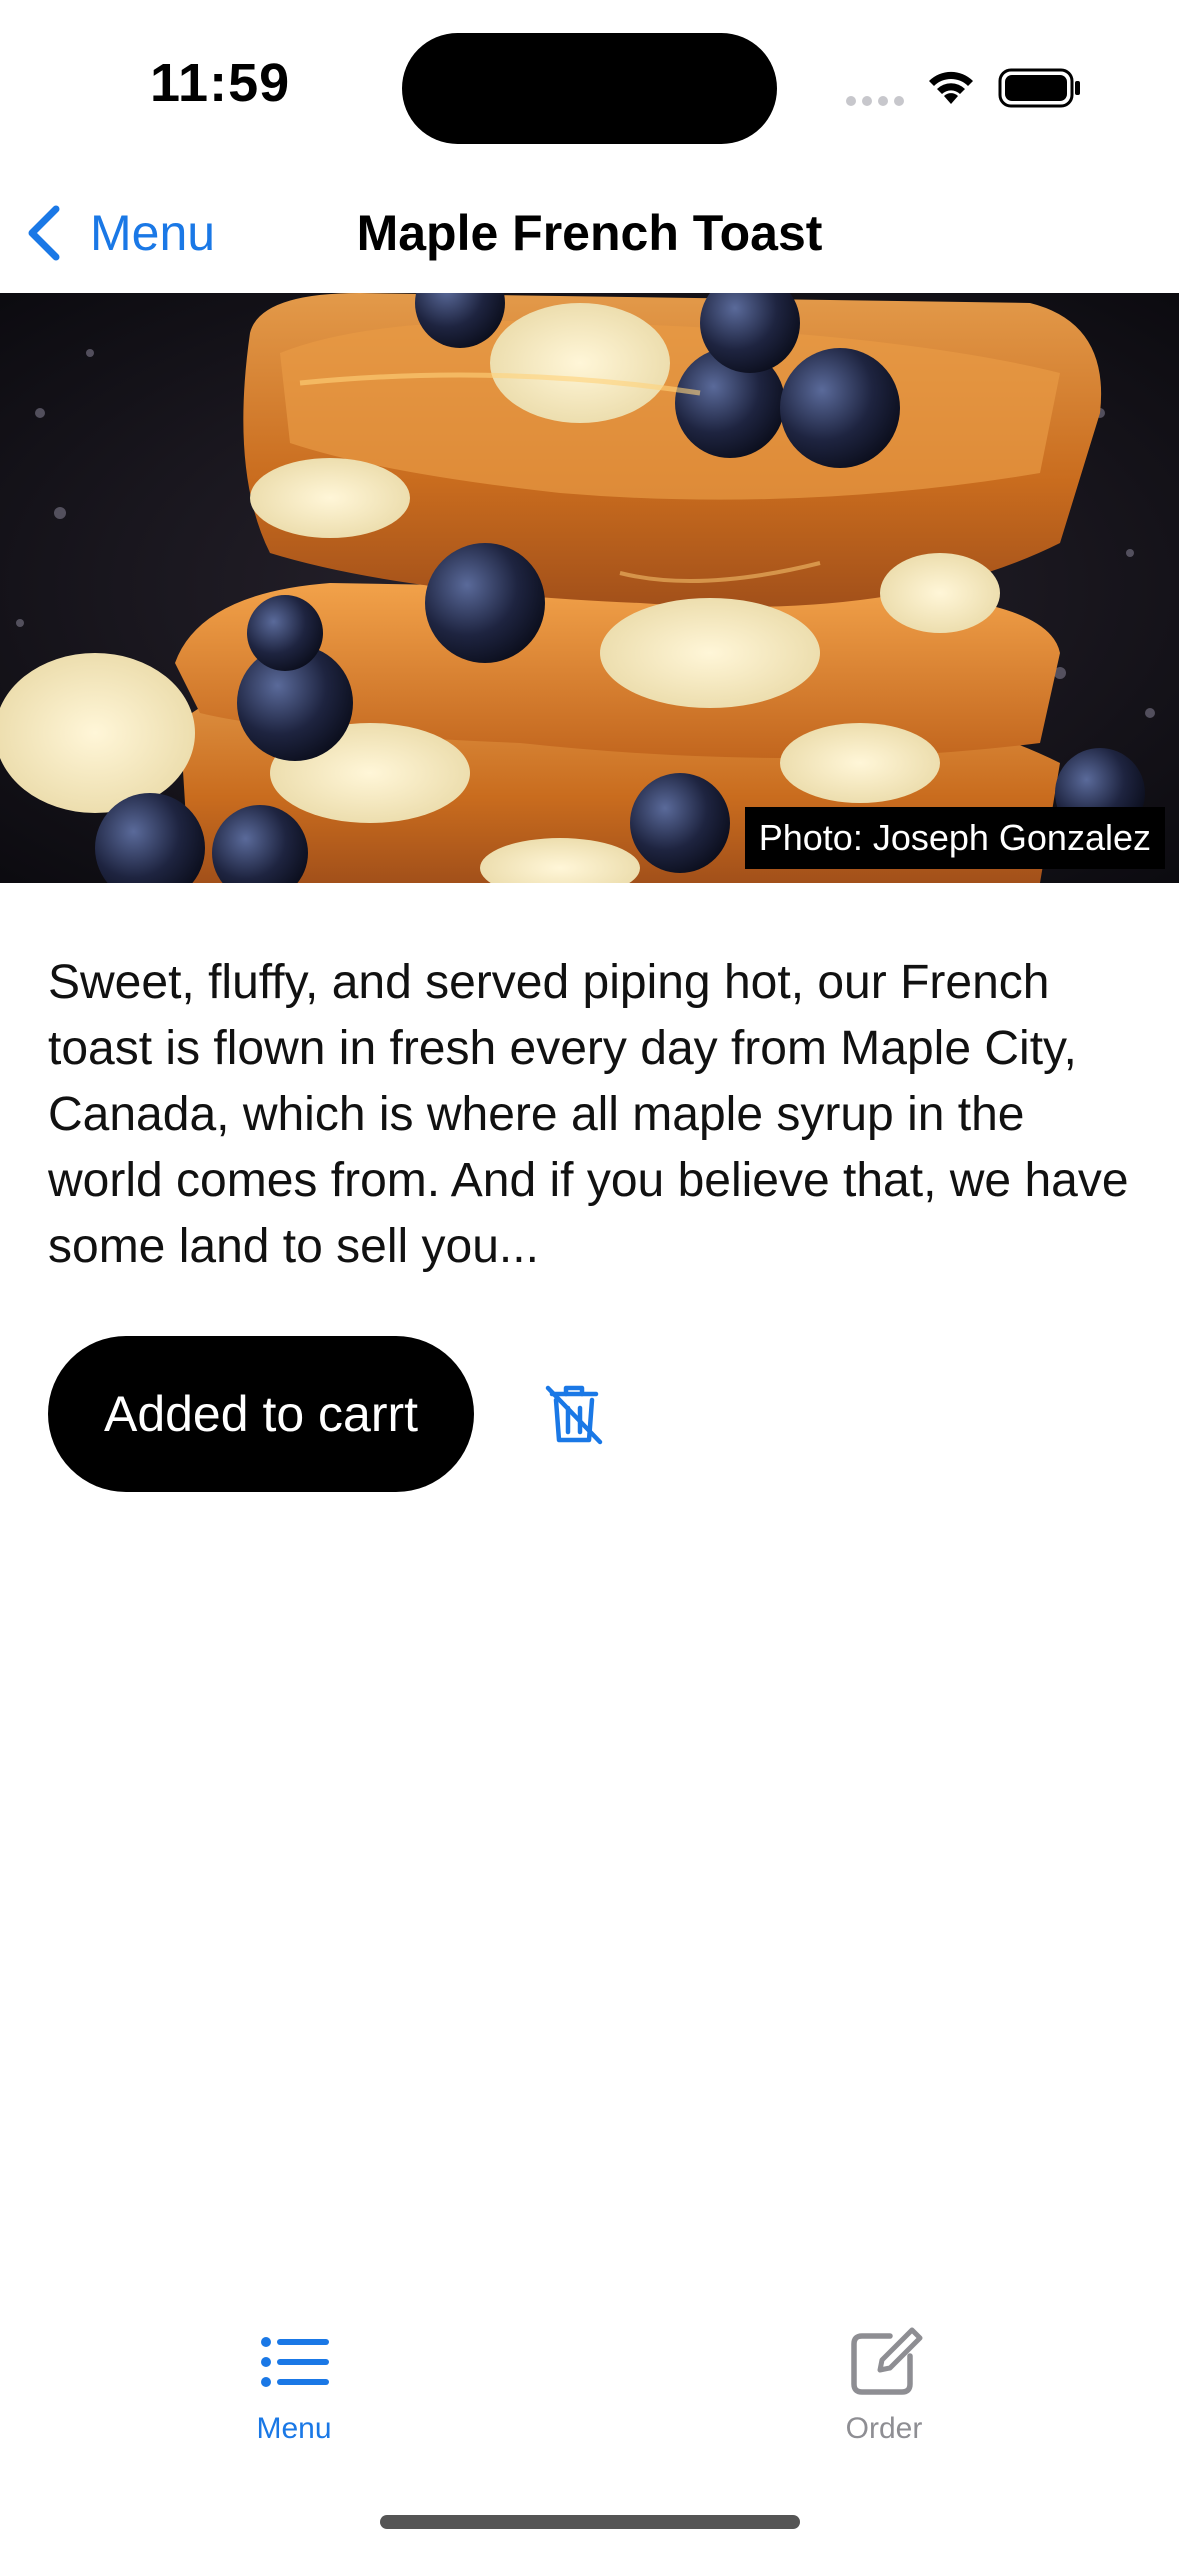 The image size is (1179, 2556). I want to click on tab-order-label: Order, so click(884, 2428).